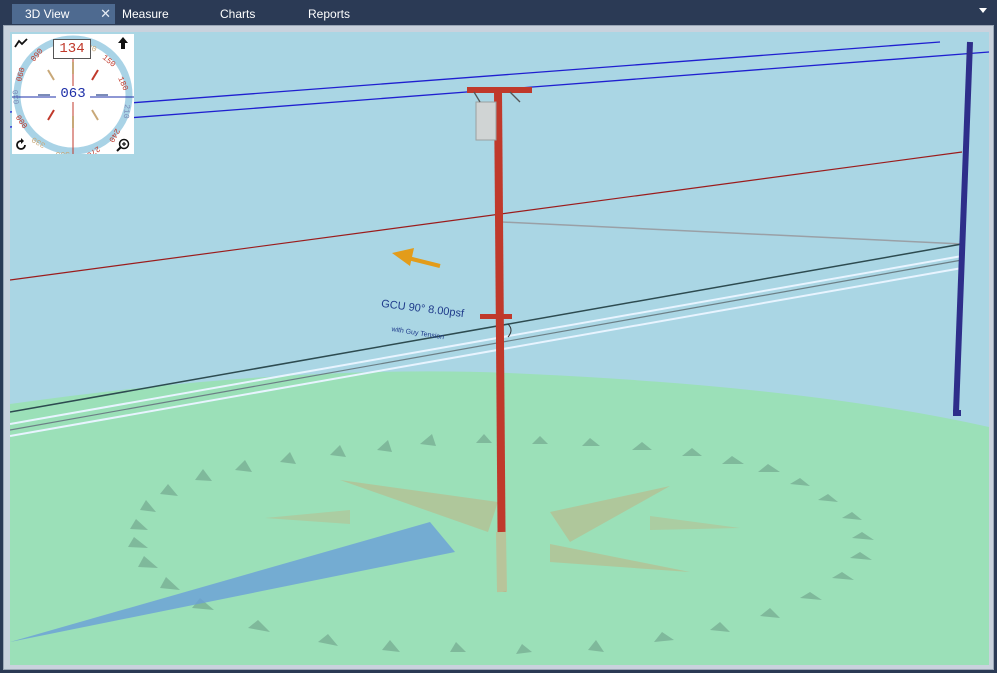  Describe the element at coordinates (126, 111) in the screenshot. I see `ring-label: 210` at that location.